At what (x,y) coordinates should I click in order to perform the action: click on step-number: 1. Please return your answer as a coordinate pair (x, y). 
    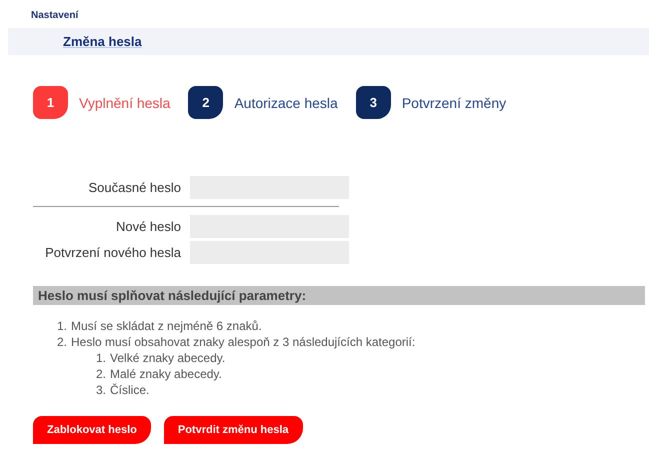
    Looking at the image, I should click on (50, 102).